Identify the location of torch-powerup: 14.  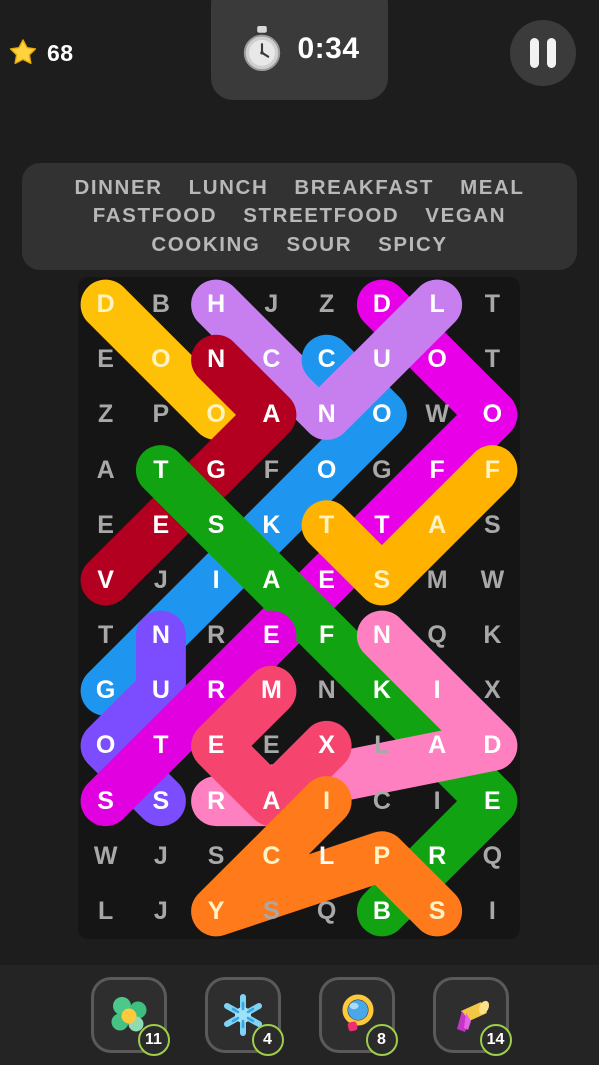
(472, 1016).